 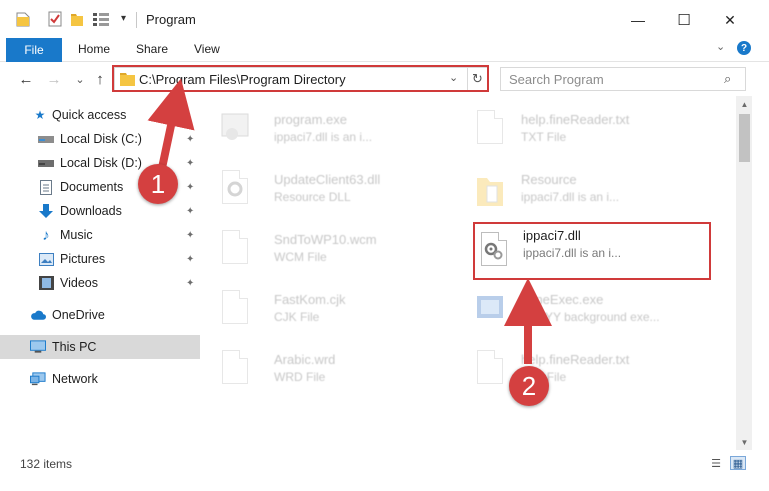 What do you see at coordinates (562, 299) in the screenshot?
I see `file-name: AlineExec.exe` at bounding box center [562, 299].